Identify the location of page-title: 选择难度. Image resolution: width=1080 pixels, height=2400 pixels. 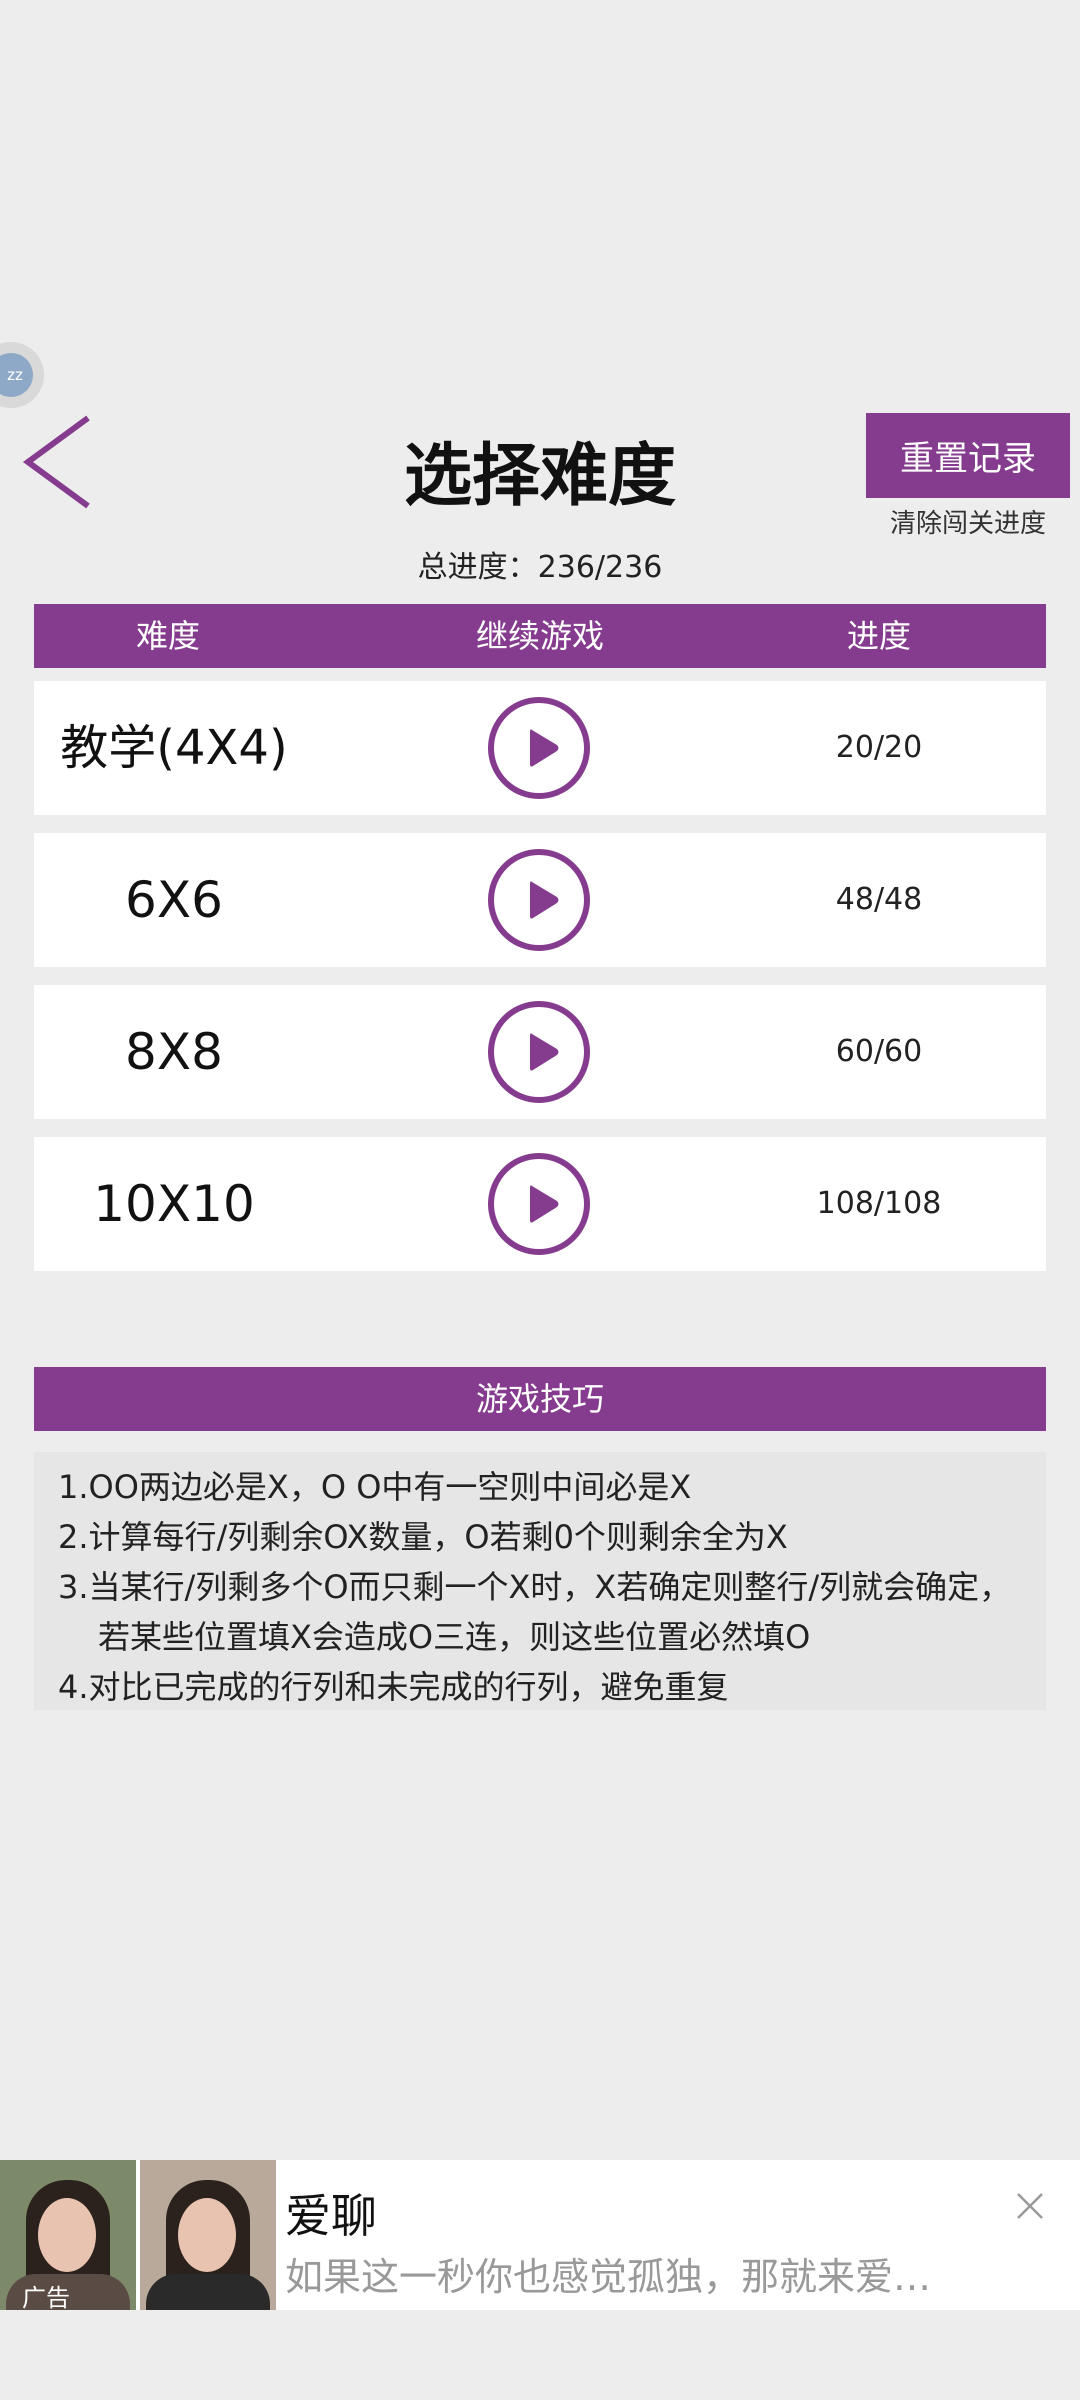
(539, 476).